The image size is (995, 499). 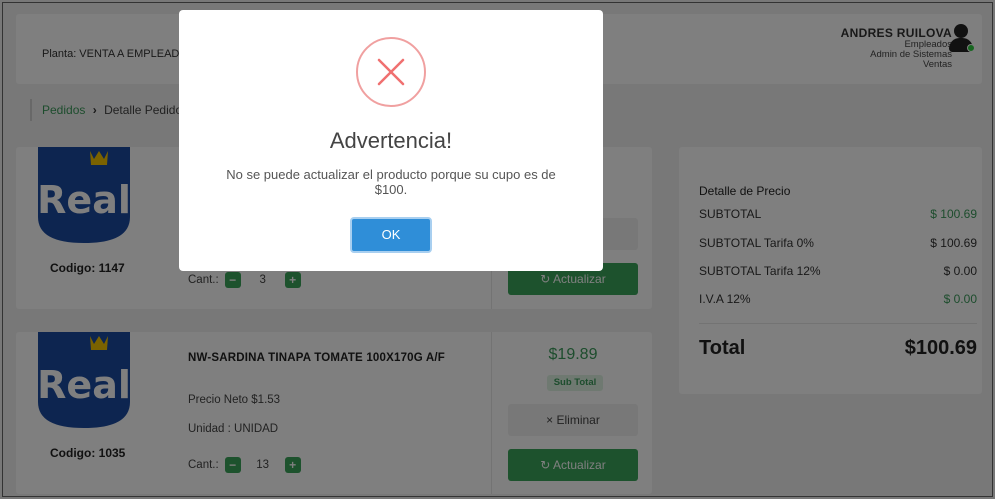 I want to click on dialog-title: Advertencia!, so click(x=391, y=140).